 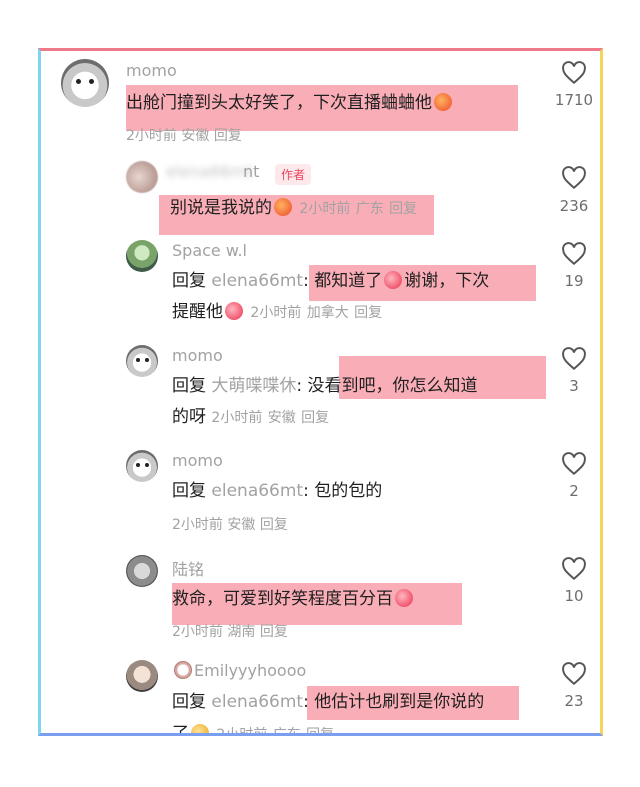 What do you see at coordinates (574, 386) in the screenshot?
I see `like-count: 3` at bounding box center [574, 386].